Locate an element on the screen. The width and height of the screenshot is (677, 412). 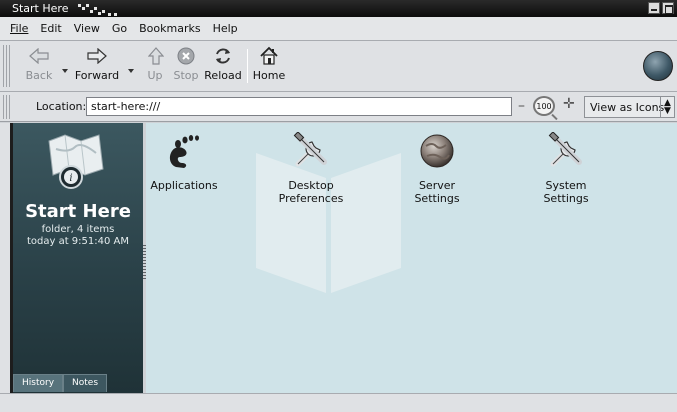
up-button: Up is located at coordinates (155, 63).